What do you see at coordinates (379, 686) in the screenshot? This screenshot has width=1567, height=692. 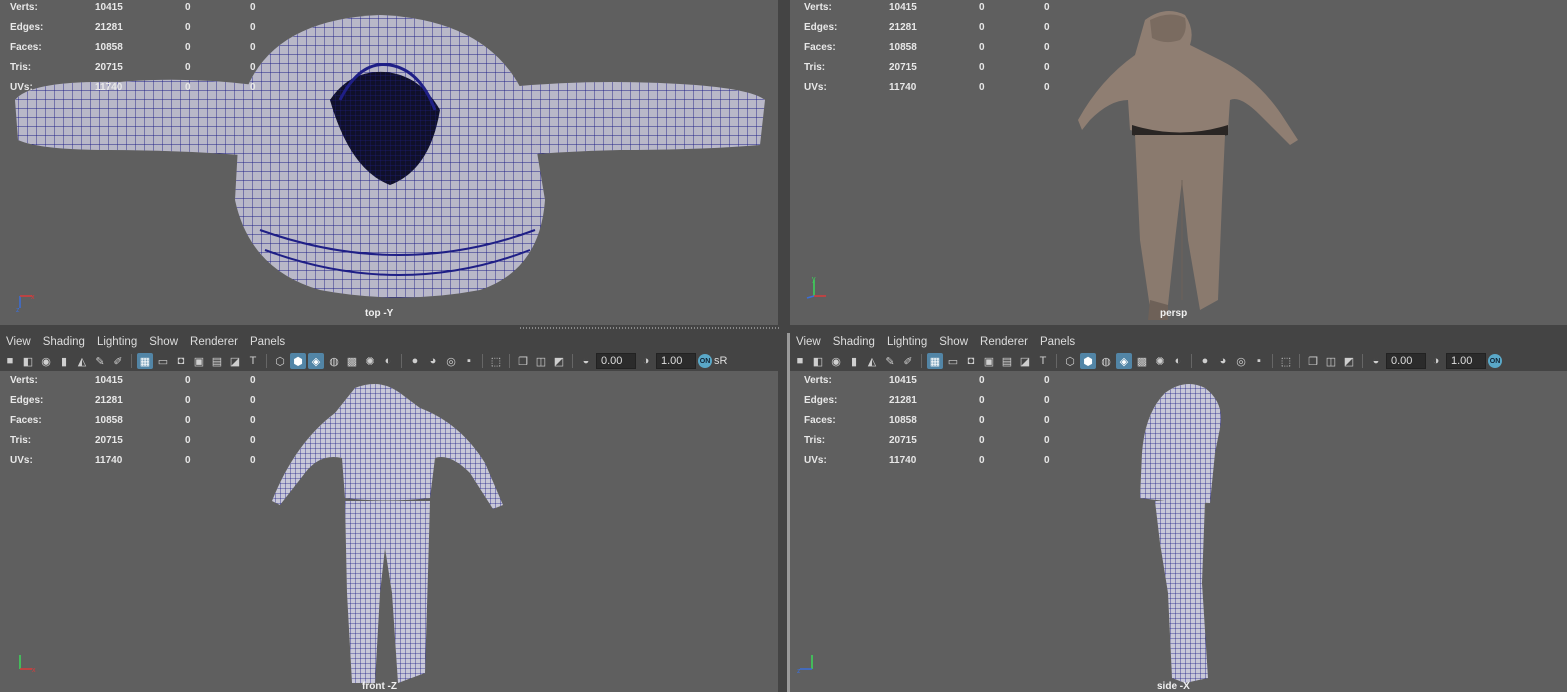 I see `viewport-label: front -Z` at bounding box center [379, 686].